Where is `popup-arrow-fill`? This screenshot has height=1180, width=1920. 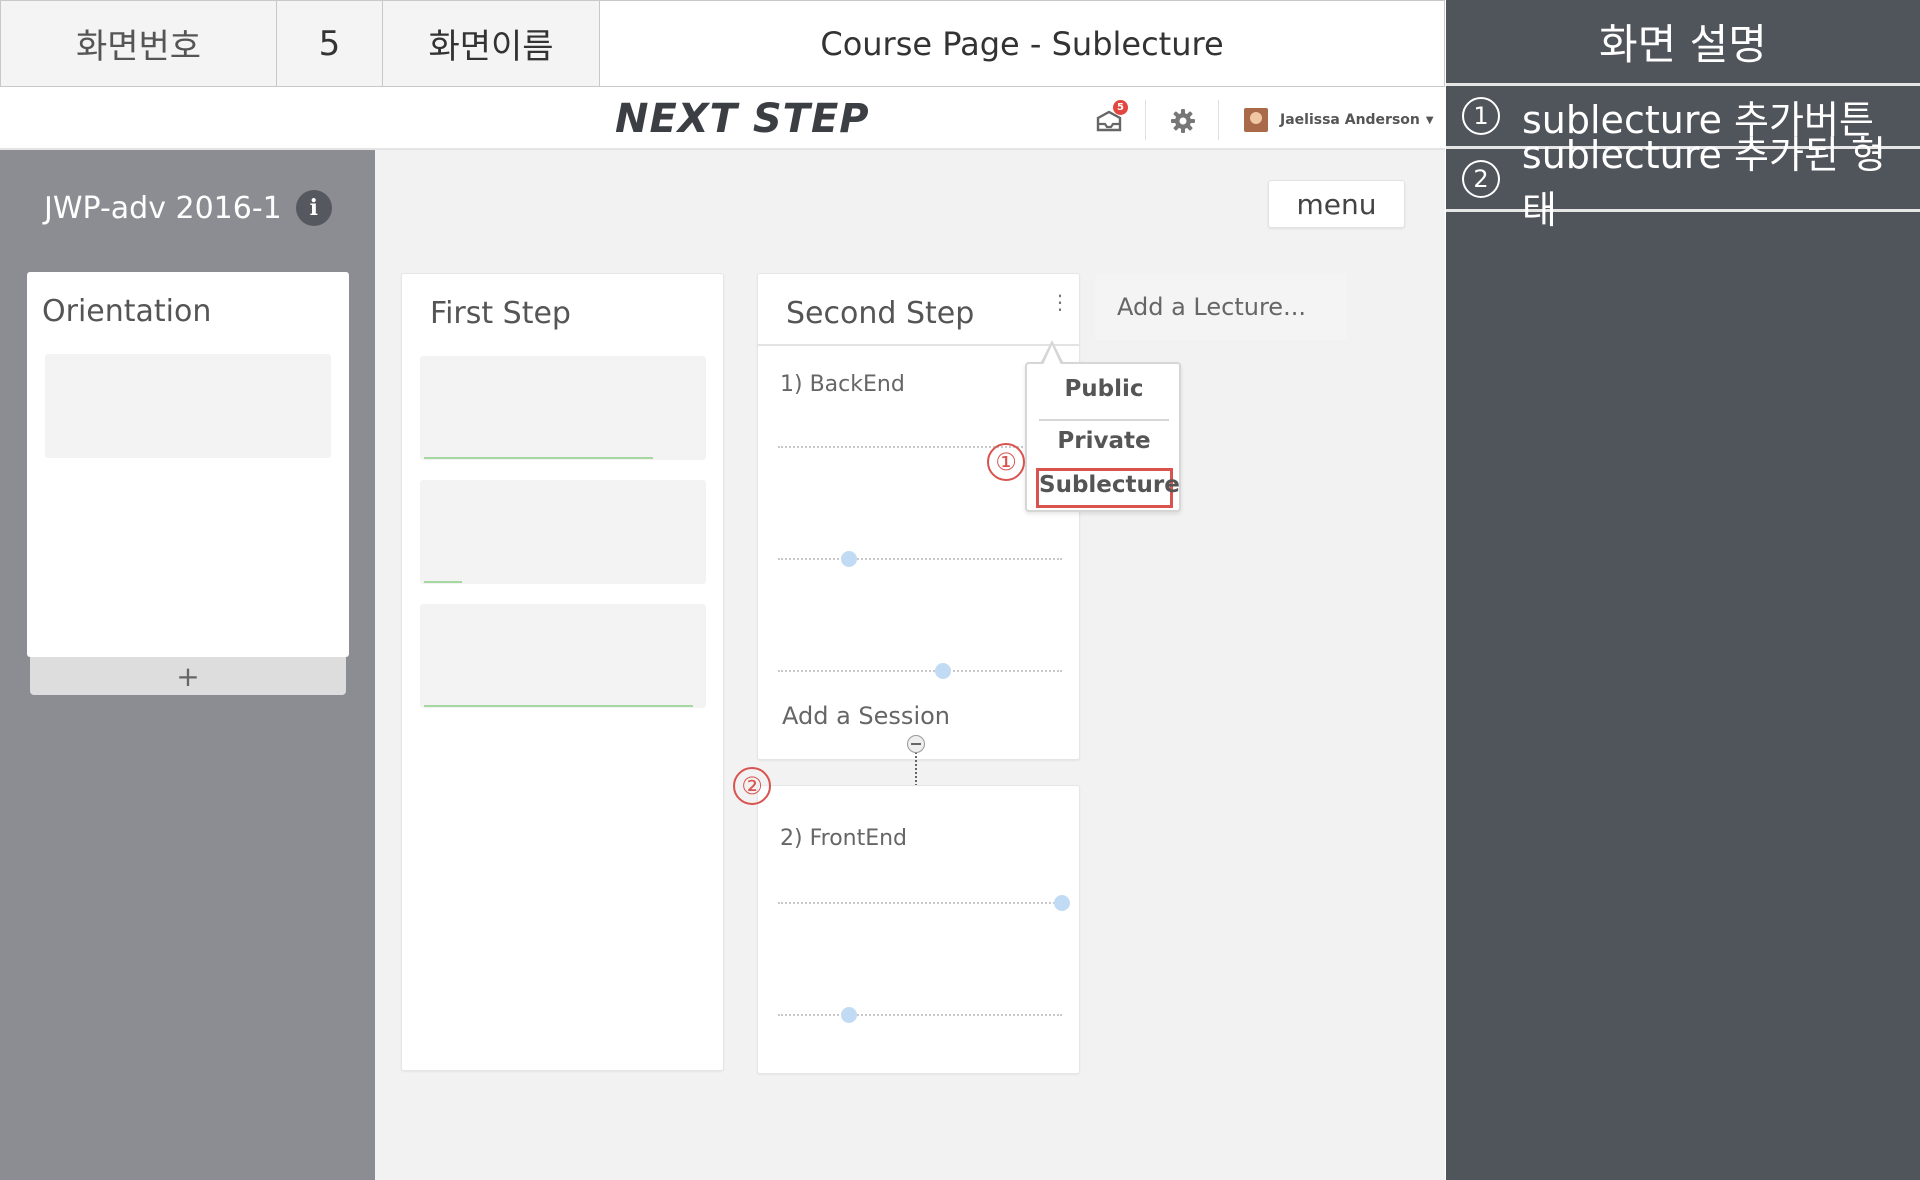 popup-arrow-fill is located at coordinates (1052, 355).